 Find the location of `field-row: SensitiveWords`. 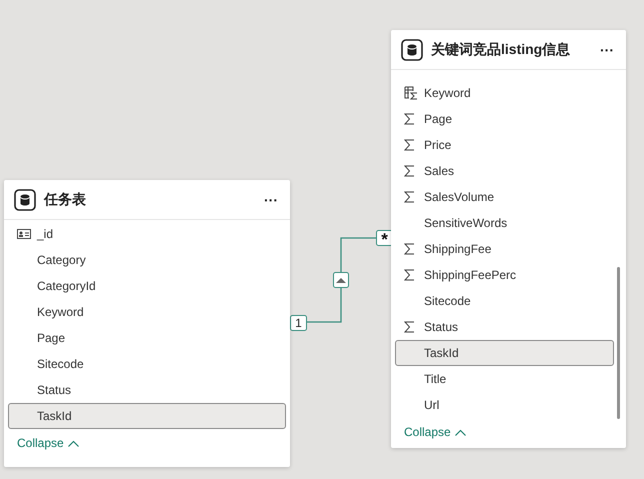

field-row: SensitiveWords is located at coordinates (504, 223).